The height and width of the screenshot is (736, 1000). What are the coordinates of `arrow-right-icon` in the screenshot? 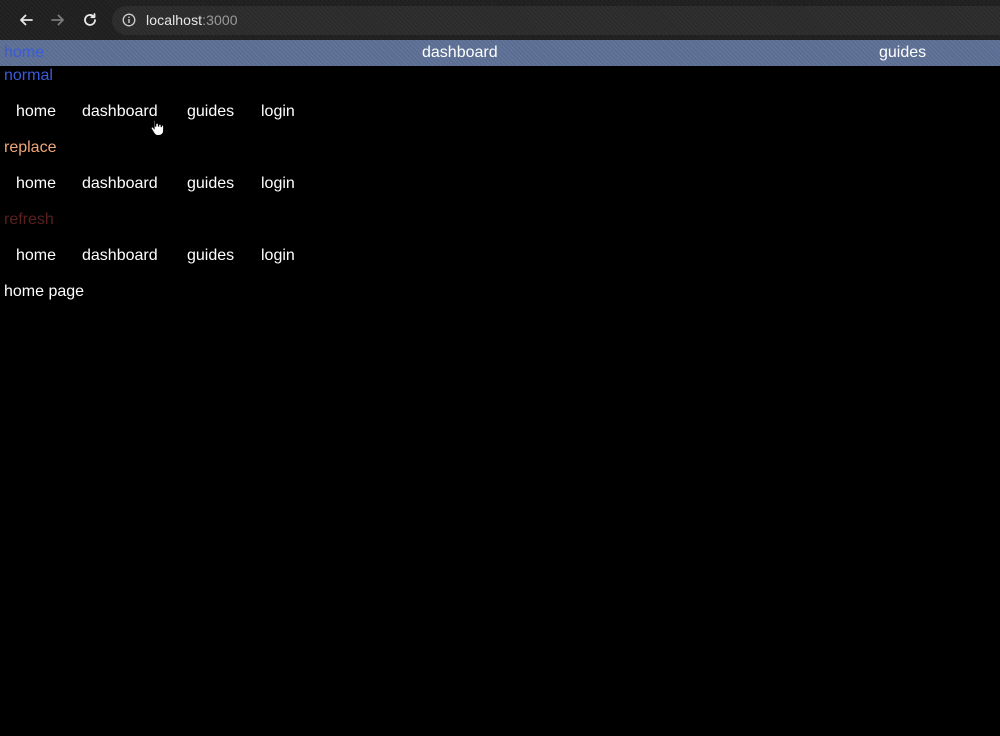 It's located at (57, 20).